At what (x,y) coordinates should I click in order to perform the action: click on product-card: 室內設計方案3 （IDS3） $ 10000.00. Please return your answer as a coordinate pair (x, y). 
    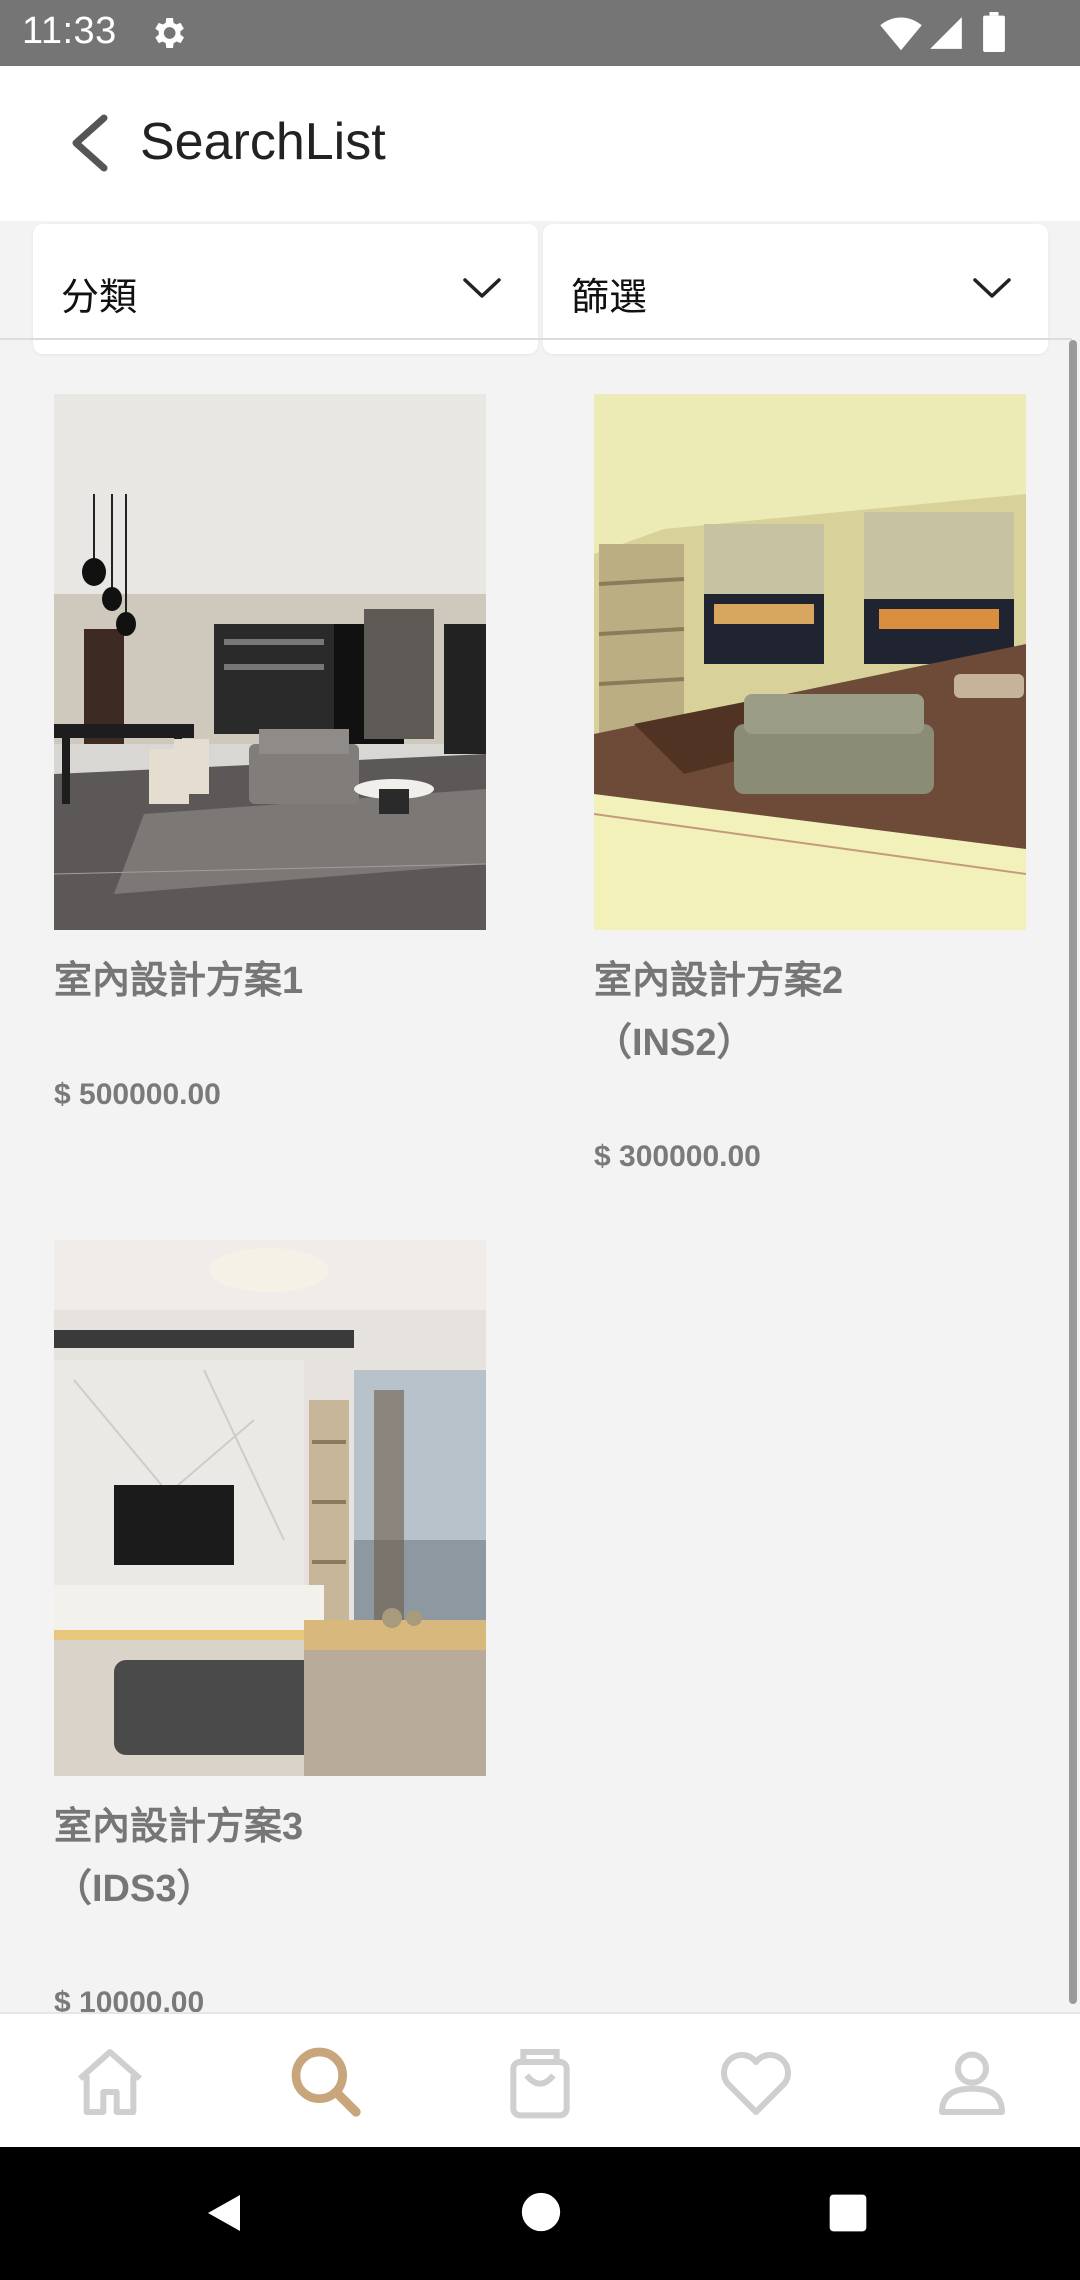
    Looking at the image, I should click on (270, 1626).